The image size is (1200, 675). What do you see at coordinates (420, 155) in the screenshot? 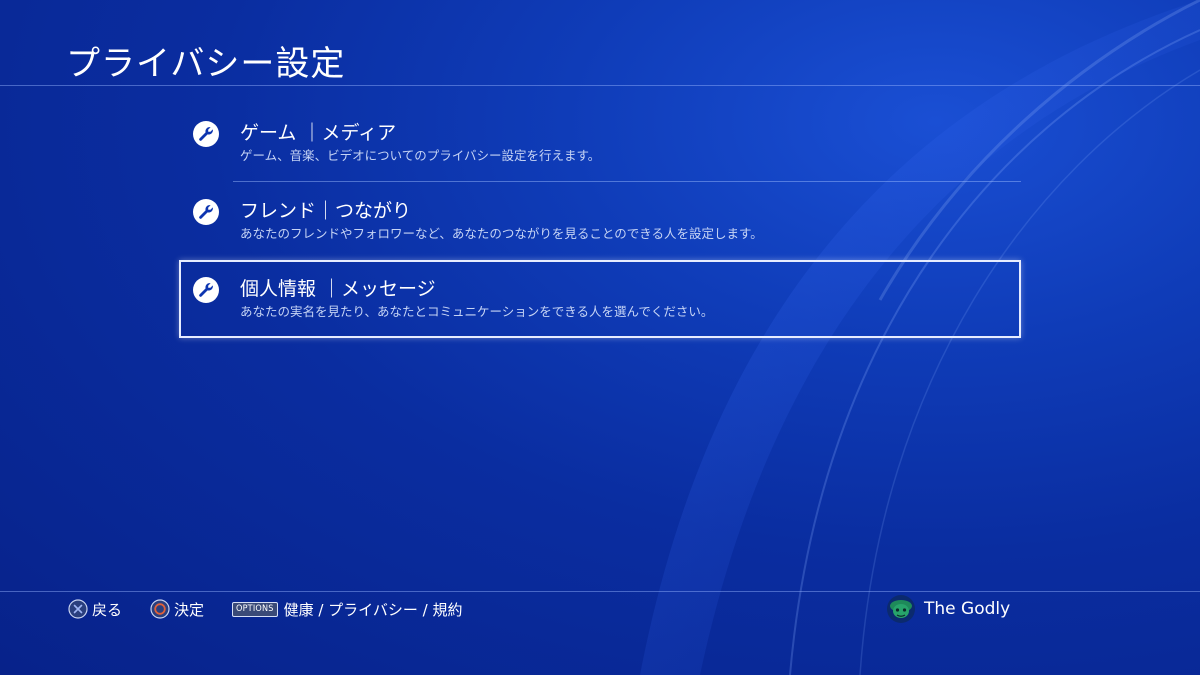
I see `menu-item-description: ゲーム、音楽、ビデオについてのプライバシー設定を行えます。` at bounding box center [420, 155].